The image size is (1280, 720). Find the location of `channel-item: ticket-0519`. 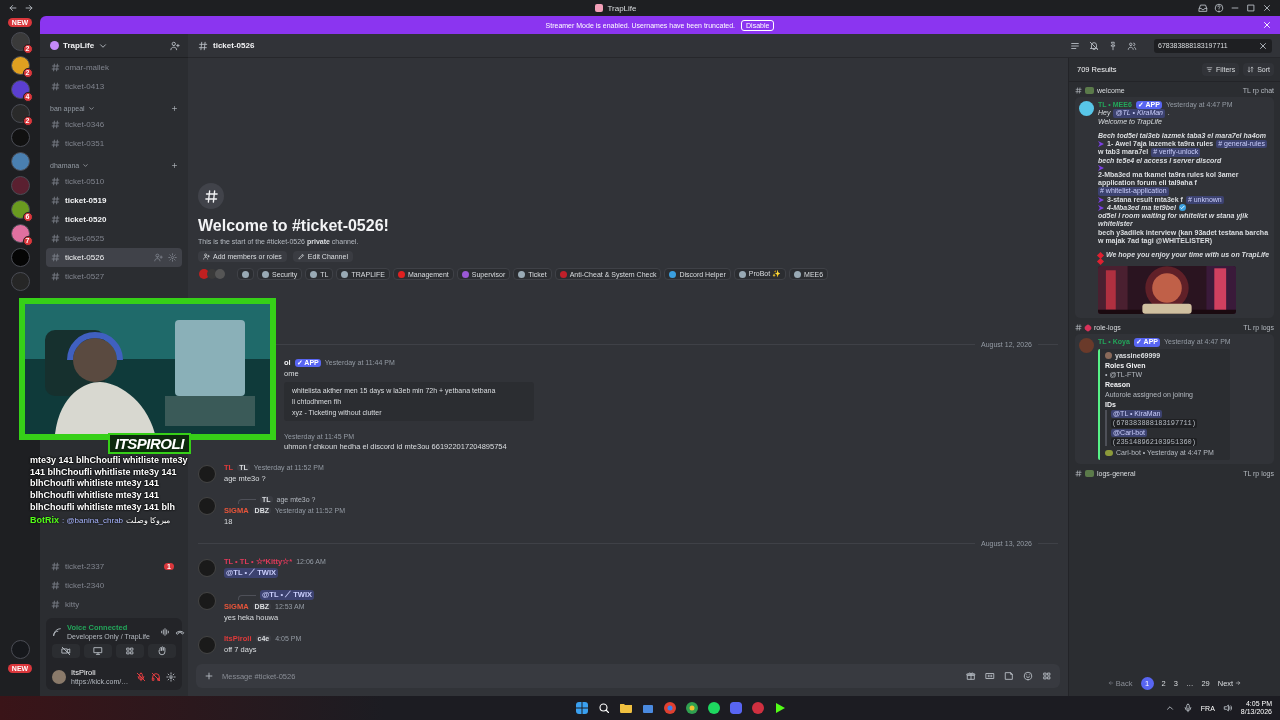

channel-item: ticket-0519 is located at coordinates (114, 200).